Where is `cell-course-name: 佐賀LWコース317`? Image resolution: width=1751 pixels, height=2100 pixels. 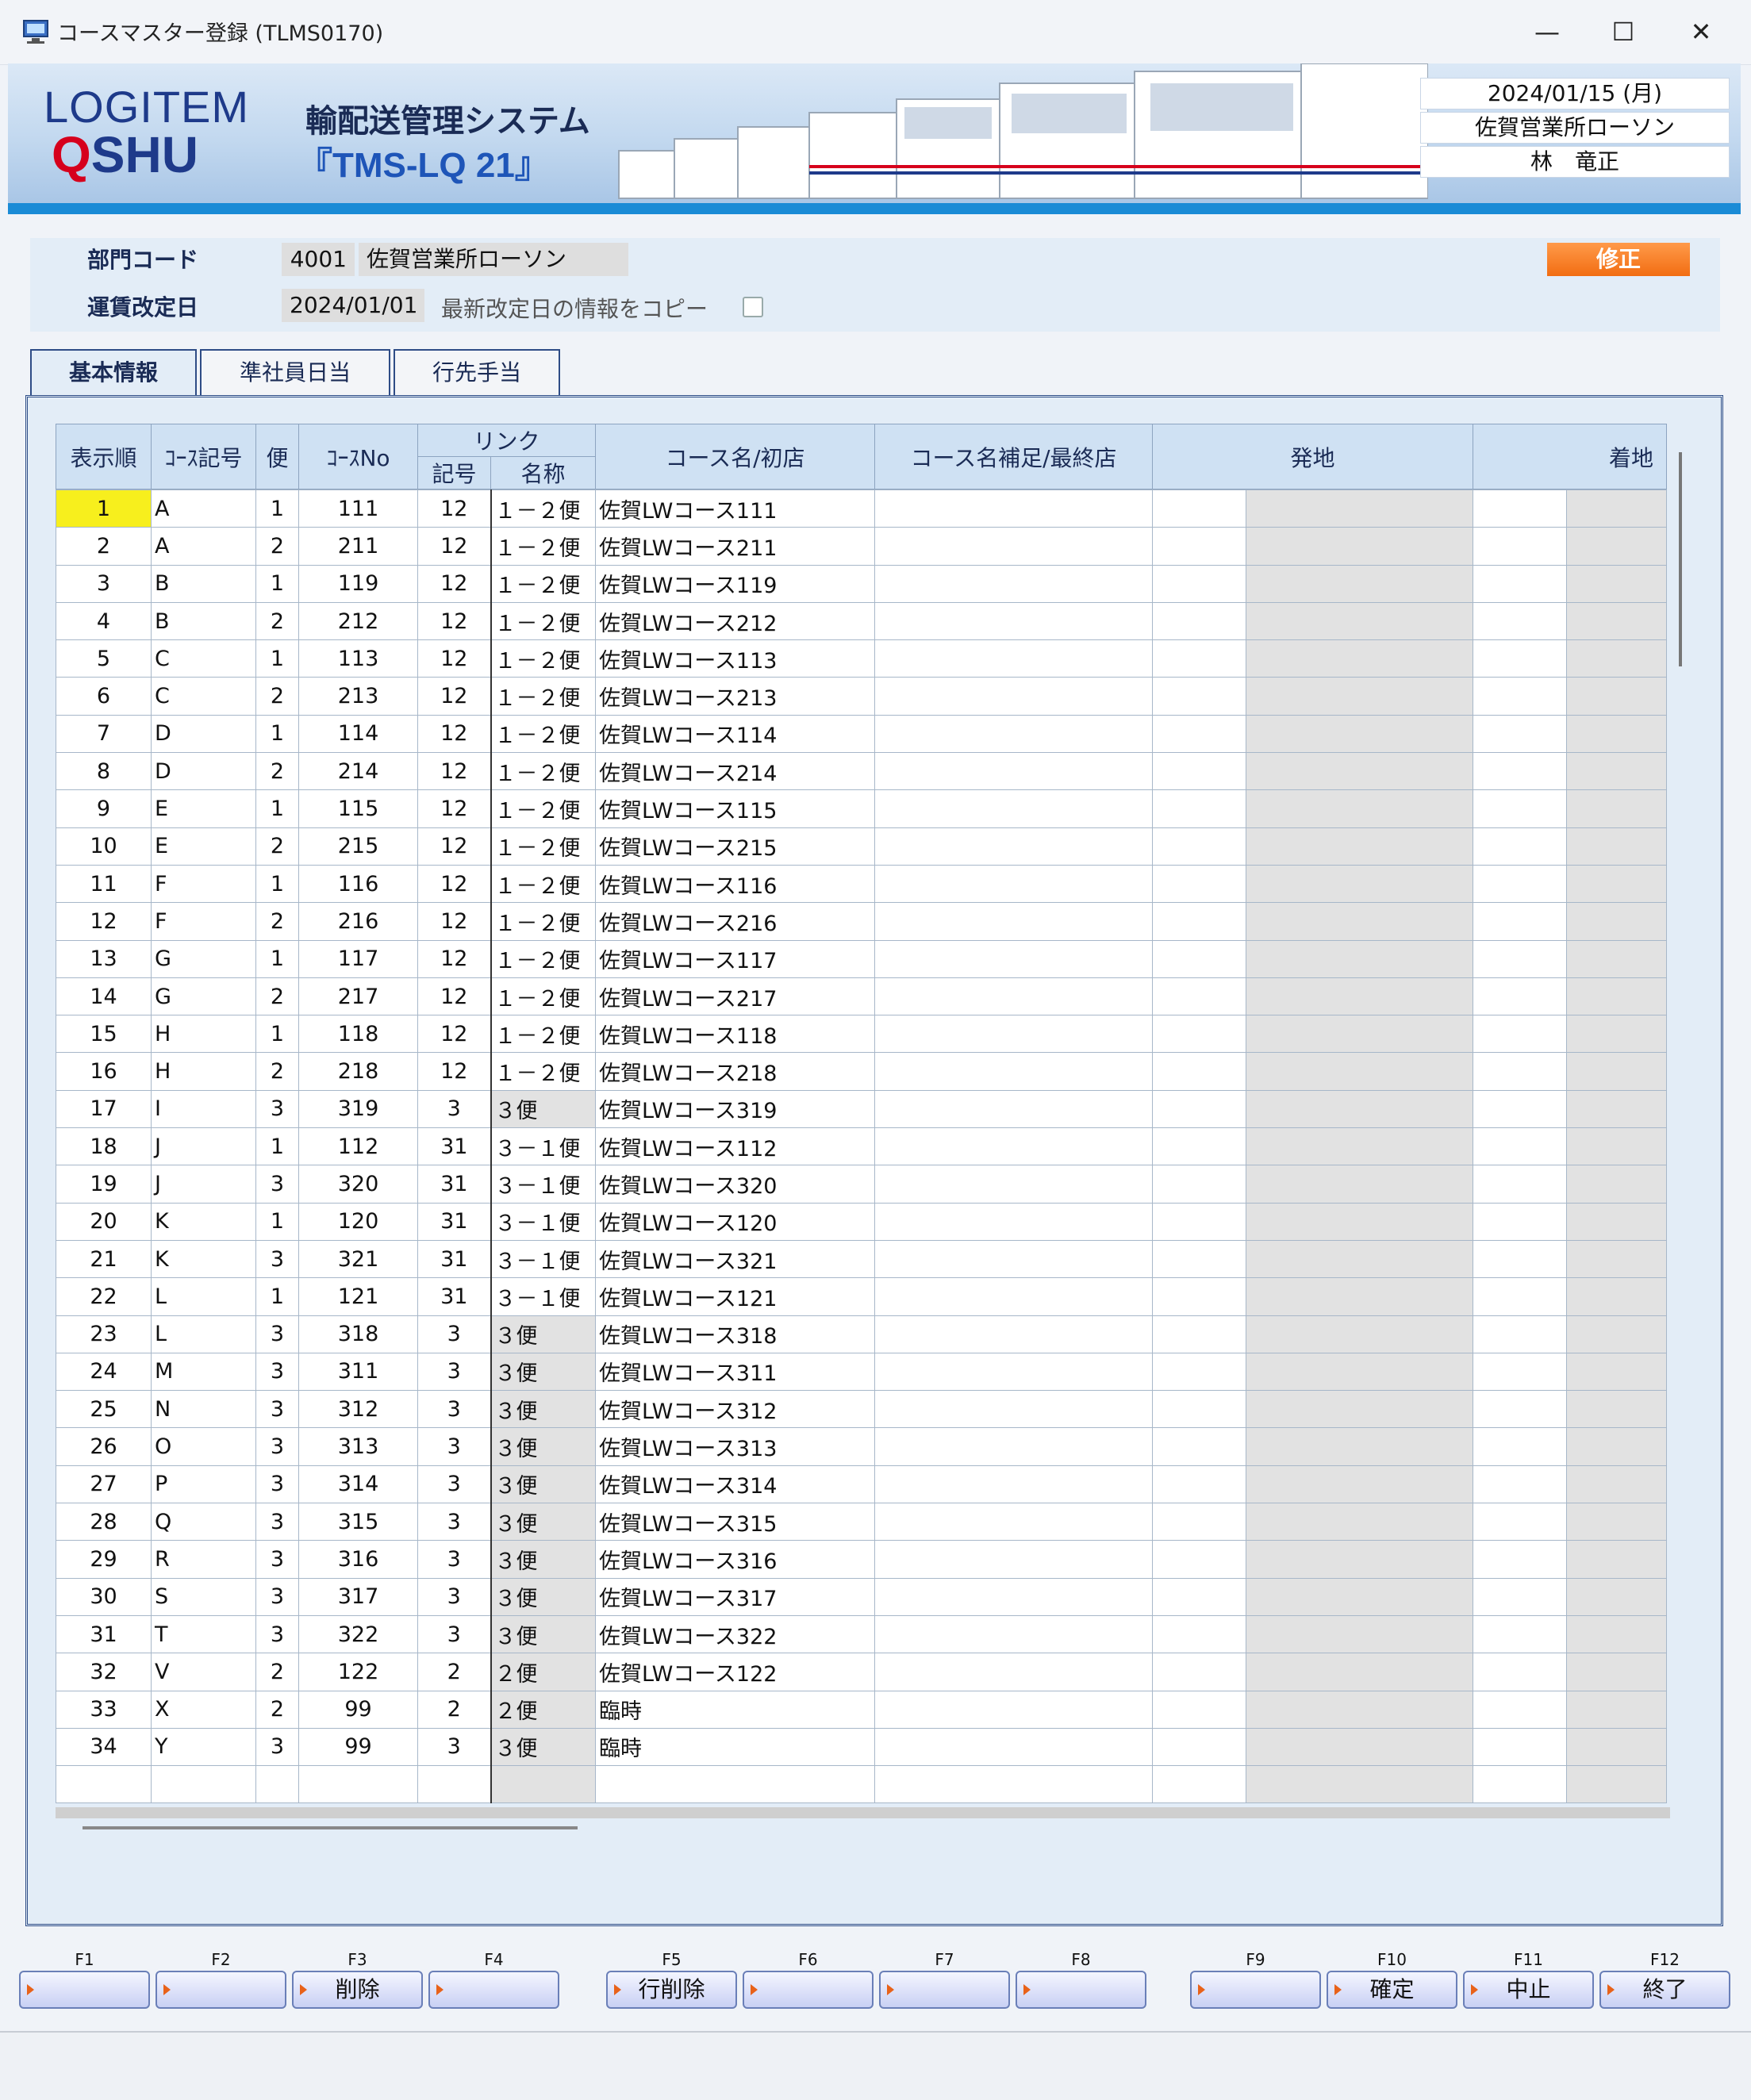 cell-course-name: 佐賀LWコース317 is located at coordinates (735, 1596).